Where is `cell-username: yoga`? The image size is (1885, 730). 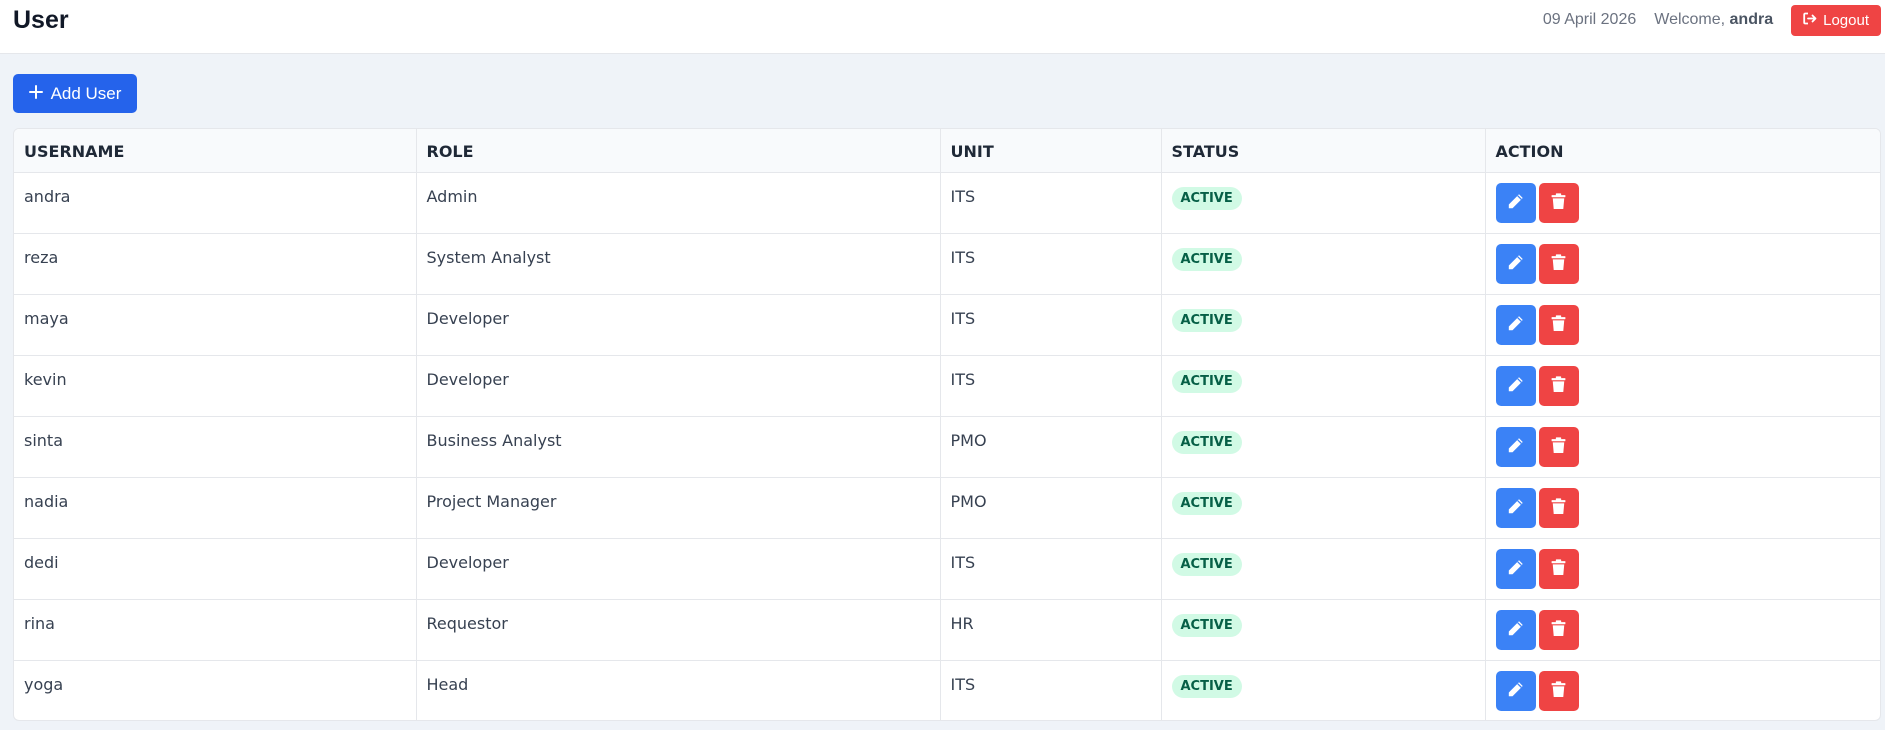 cell-username: yoga is located at coordinates (215, 690).